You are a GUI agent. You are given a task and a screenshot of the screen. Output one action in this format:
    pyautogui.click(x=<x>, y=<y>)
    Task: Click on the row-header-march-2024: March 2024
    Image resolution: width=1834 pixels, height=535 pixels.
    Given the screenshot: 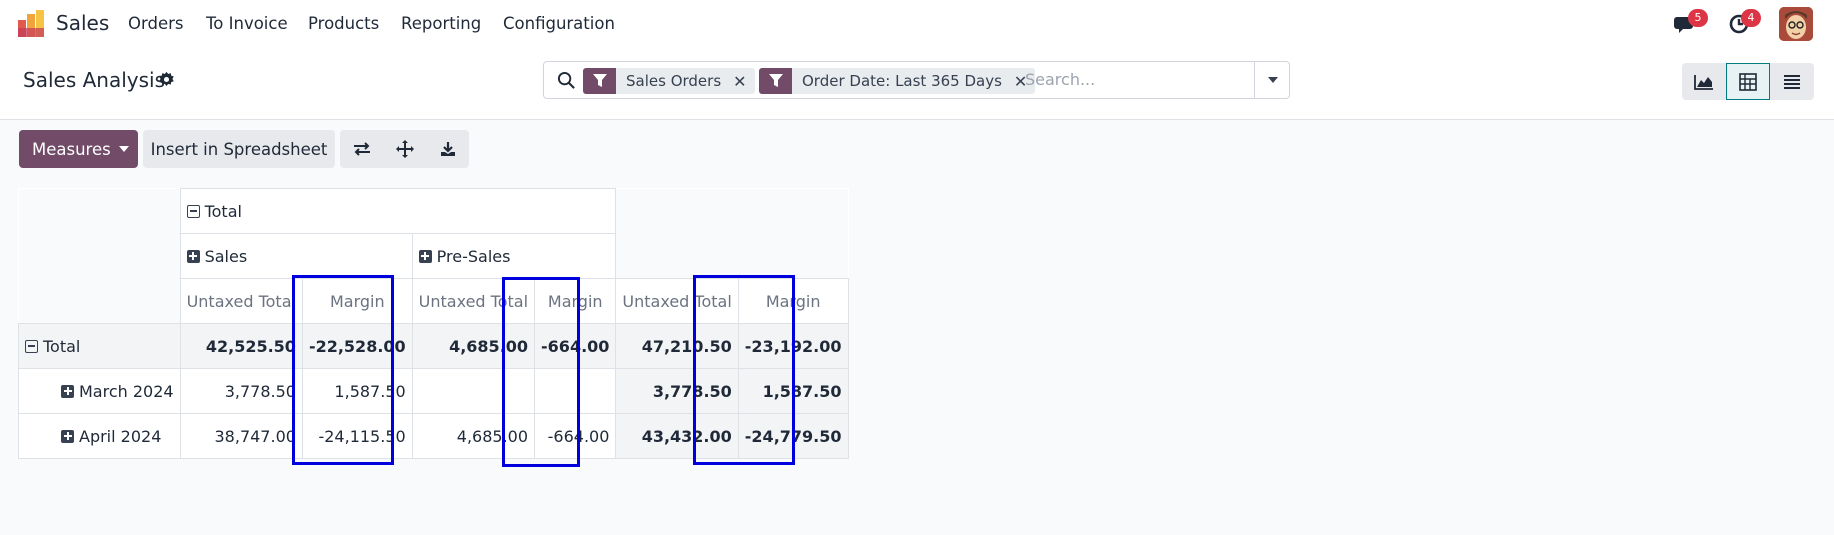 What is the action you would take?
    pyautogui.click(x=99, y=391)
    